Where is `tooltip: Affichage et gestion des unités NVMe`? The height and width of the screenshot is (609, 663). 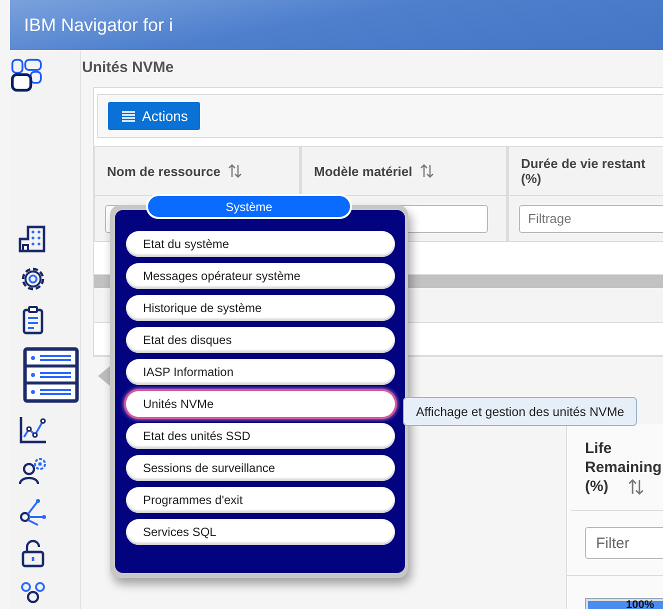
tooltip: Affichage et gestion des unités NVMe is located at coordinates (520, 411).